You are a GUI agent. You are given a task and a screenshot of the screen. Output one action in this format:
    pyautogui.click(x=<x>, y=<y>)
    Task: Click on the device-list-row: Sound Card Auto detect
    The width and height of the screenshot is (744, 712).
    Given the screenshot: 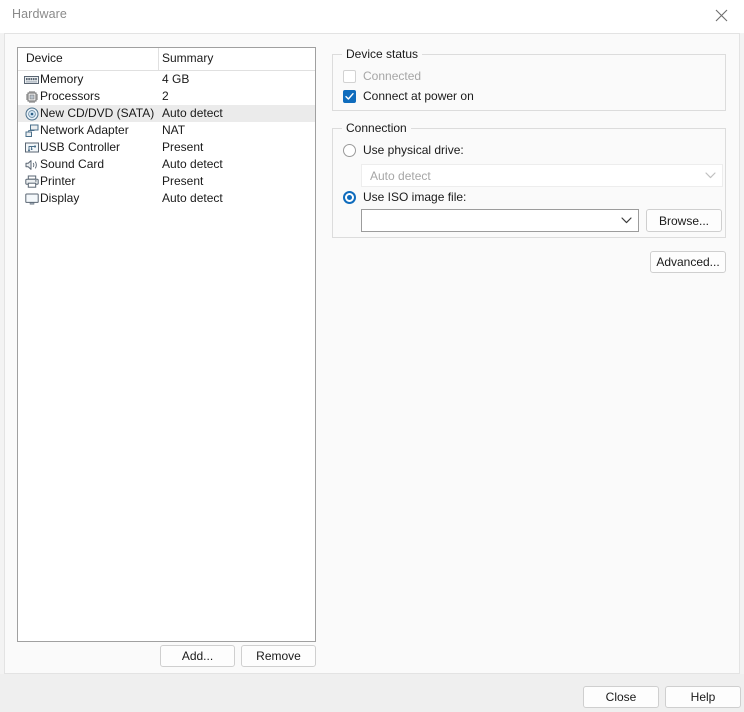 What is the action you would take?
    pyautogui.click(x=166, y=164)
    